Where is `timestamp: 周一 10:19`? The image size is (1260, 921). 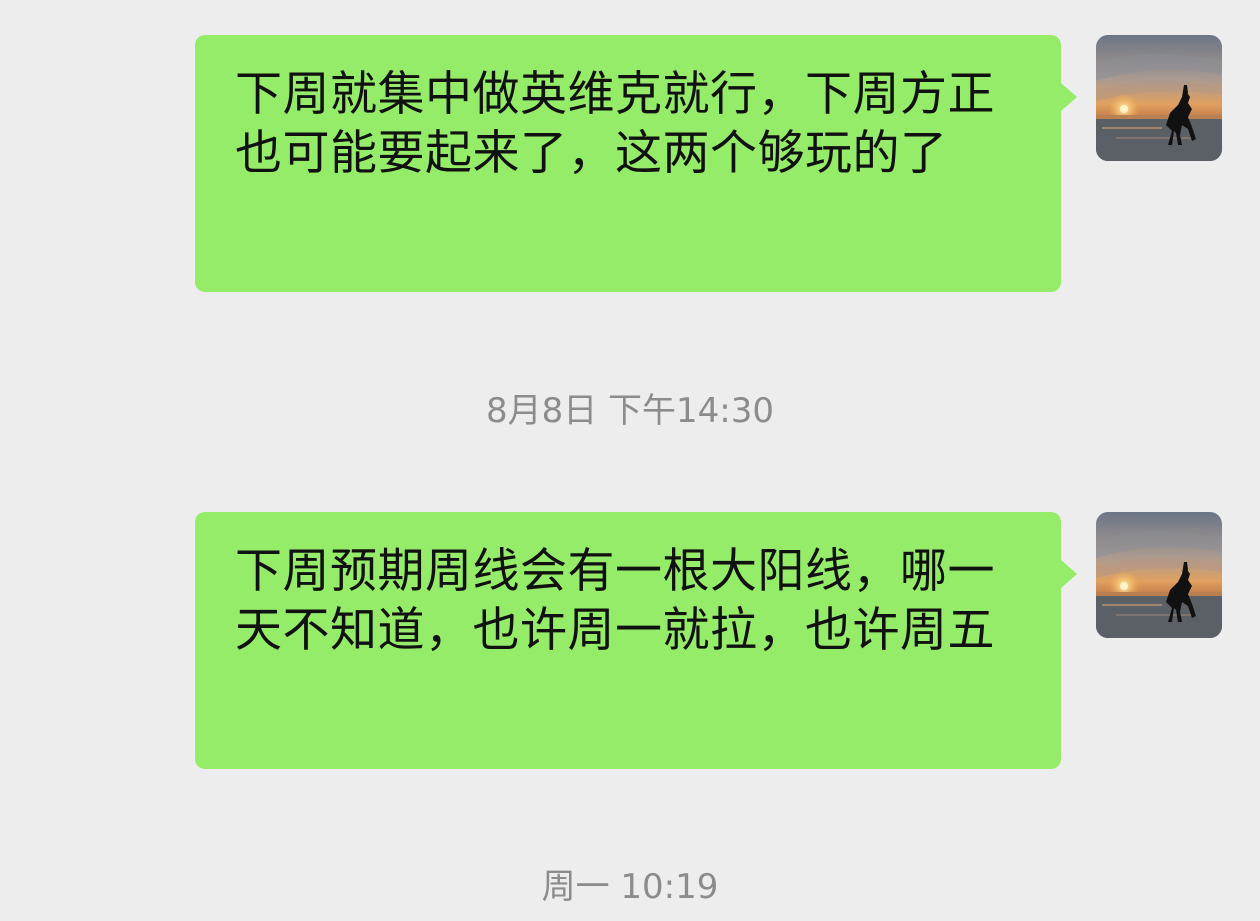
timestamp: 周一 10:19 is located at coordinates (630, 887).